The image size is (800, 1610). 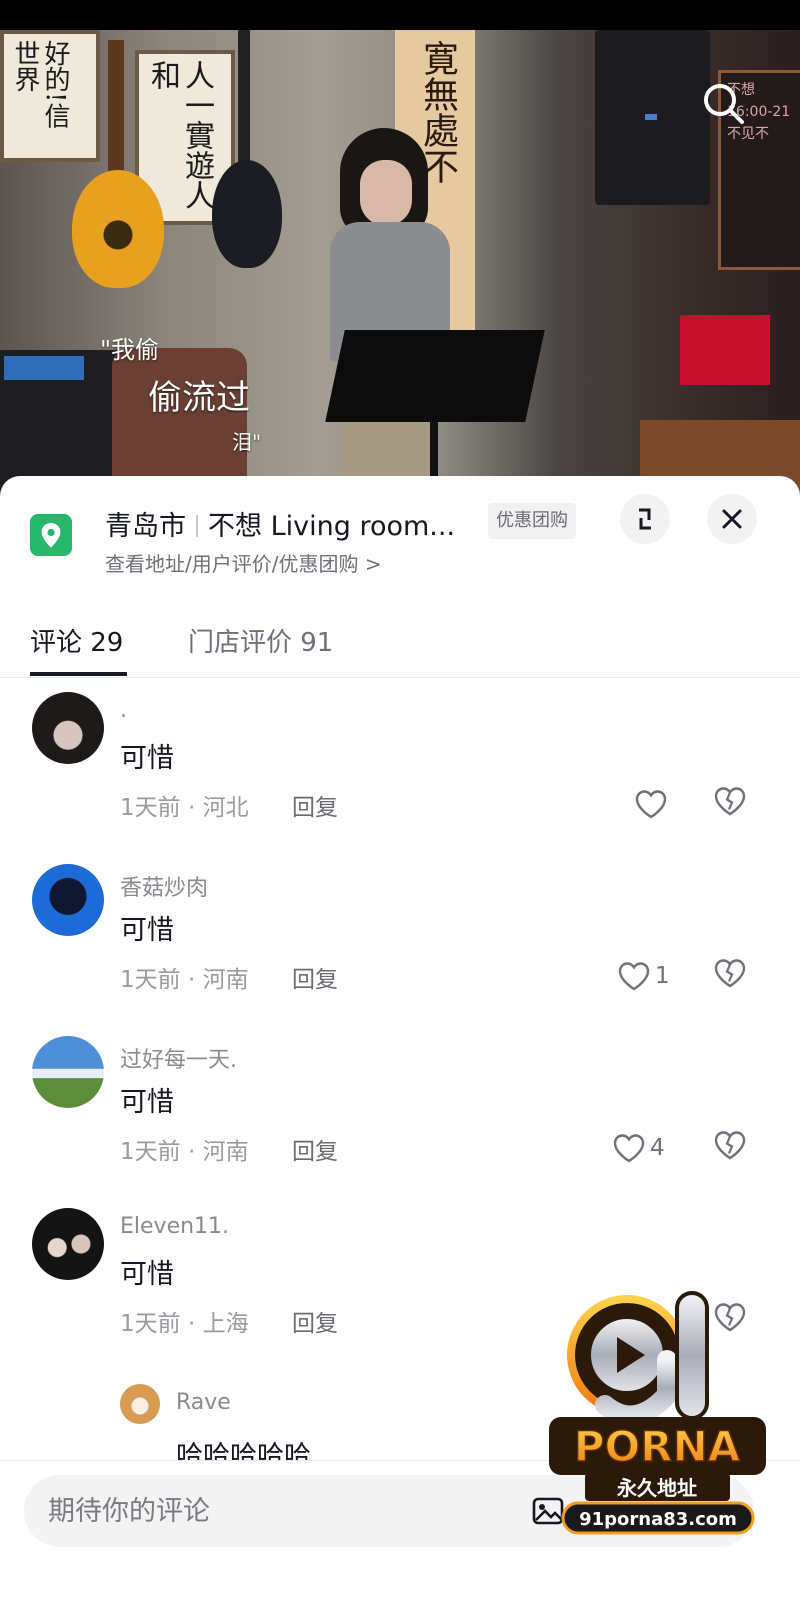 I want to click on status-bar, so click(x=400, y=15).